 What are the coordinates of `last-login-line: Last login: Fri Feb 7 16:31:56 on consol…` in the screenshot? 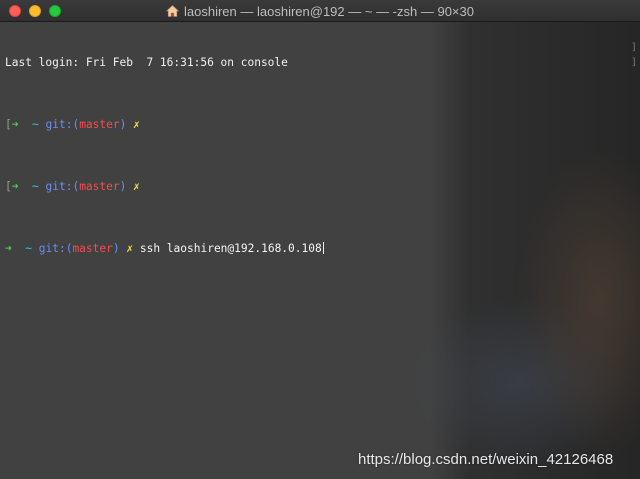 It's located at (146, 62).